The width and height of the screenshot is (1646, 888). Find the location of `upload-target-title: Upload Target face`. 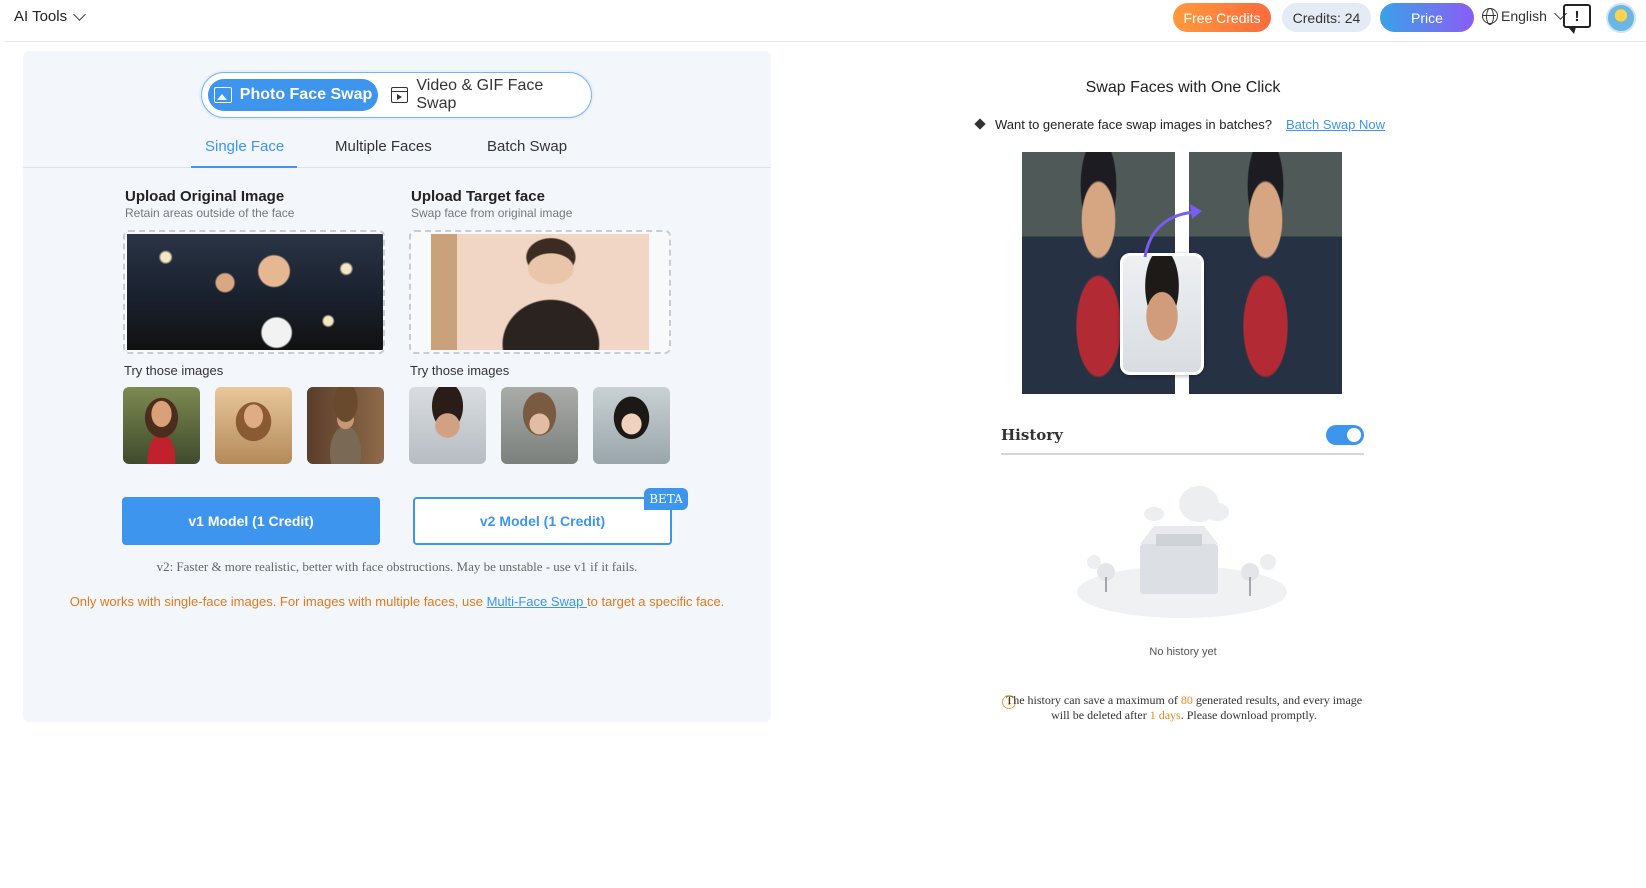

upload-target-title: Upload Target face is located at coordinates (478, 196).